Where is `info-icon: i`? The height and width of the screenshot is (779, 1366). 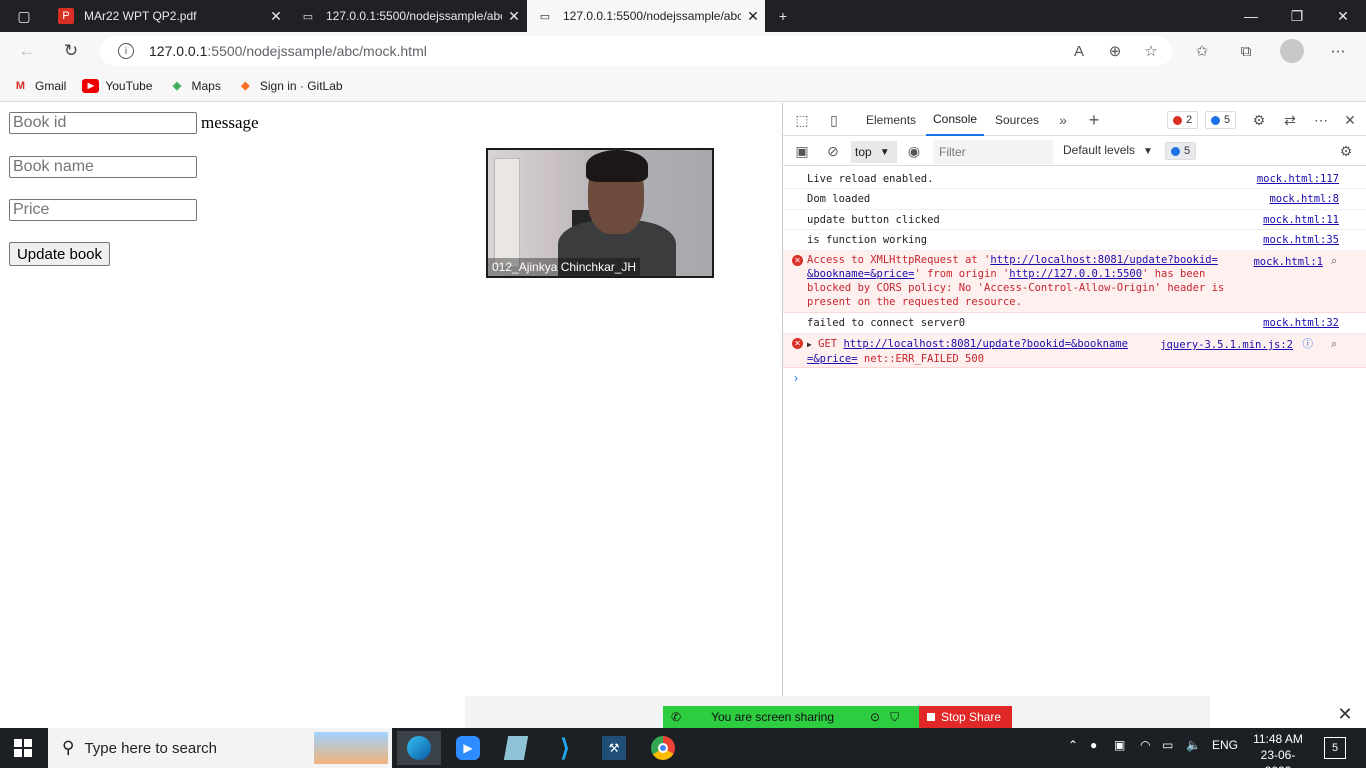
info-icon: i is located at coordinates (126, 51).